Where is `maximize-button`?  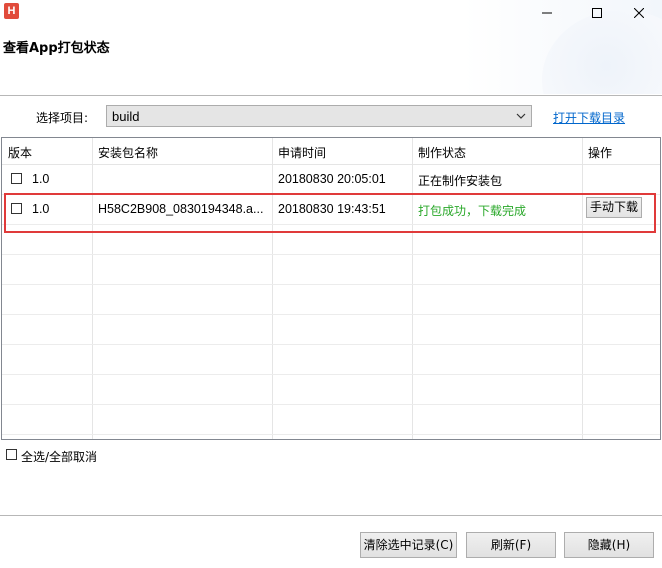
maximize-button is located at coordinates (597, 13).